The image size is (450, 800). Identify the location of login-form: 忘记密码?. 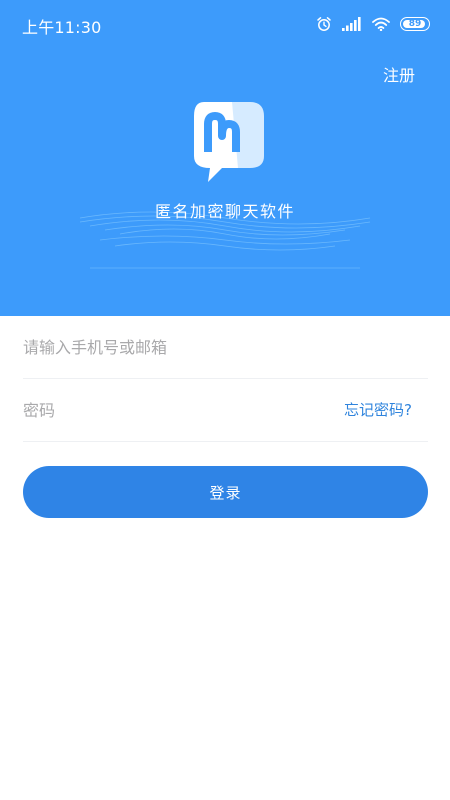
(225, 379).